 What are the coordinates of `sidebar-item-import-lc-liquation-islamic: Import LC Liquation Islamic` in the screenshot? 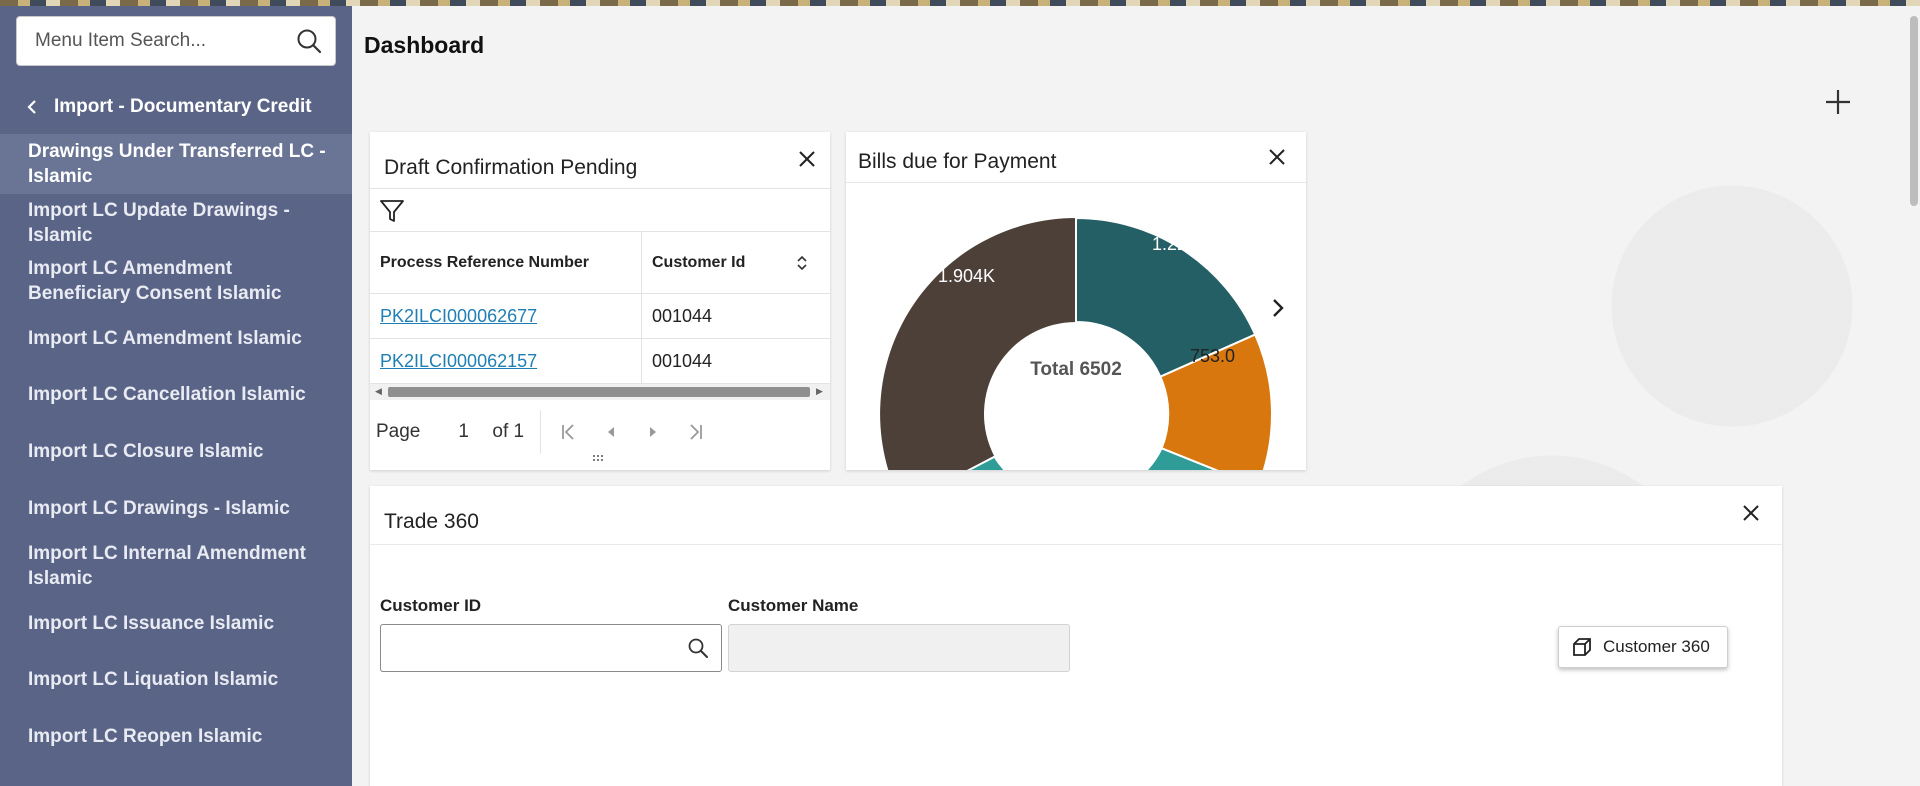 It's located at (176, 679).